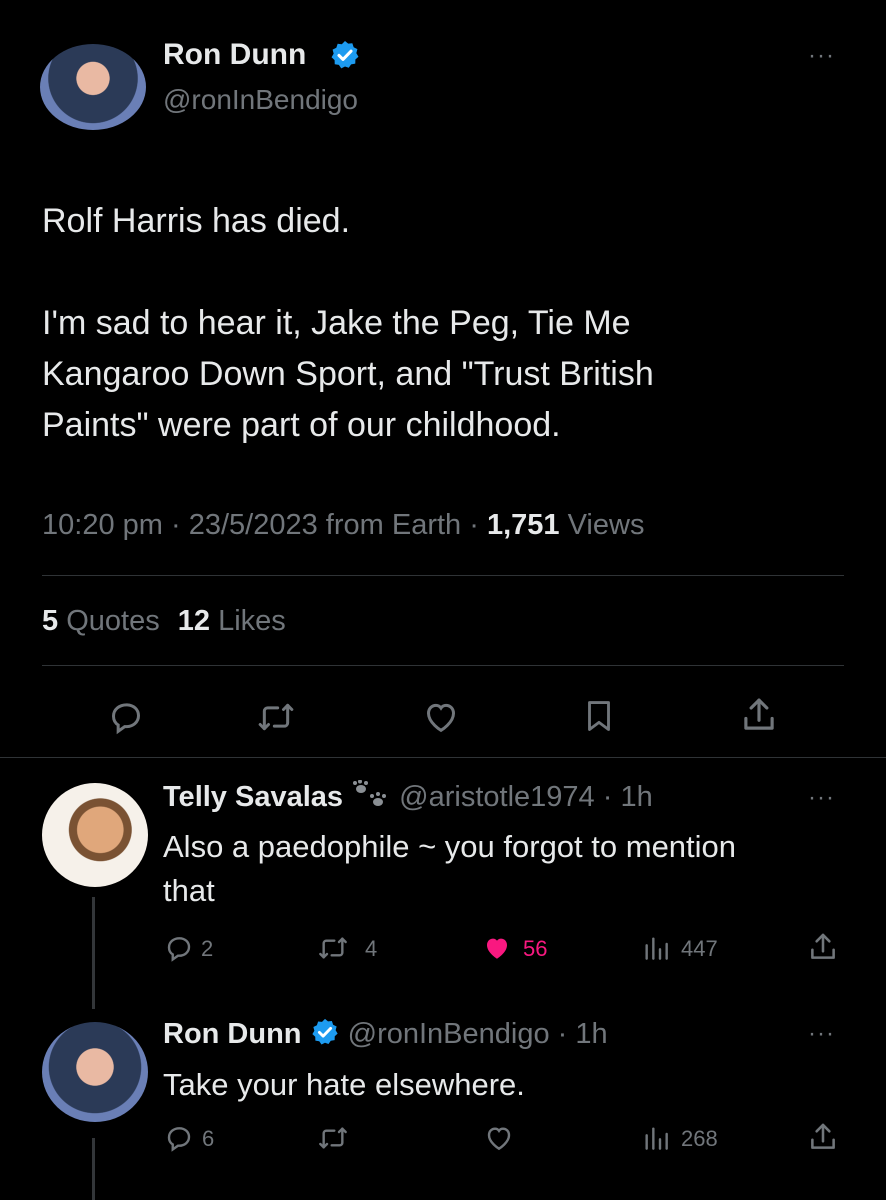 Image resolution: width=886 pixels, height=1200 pixels. I want to click on likes-count: 12, so click(194, 621).